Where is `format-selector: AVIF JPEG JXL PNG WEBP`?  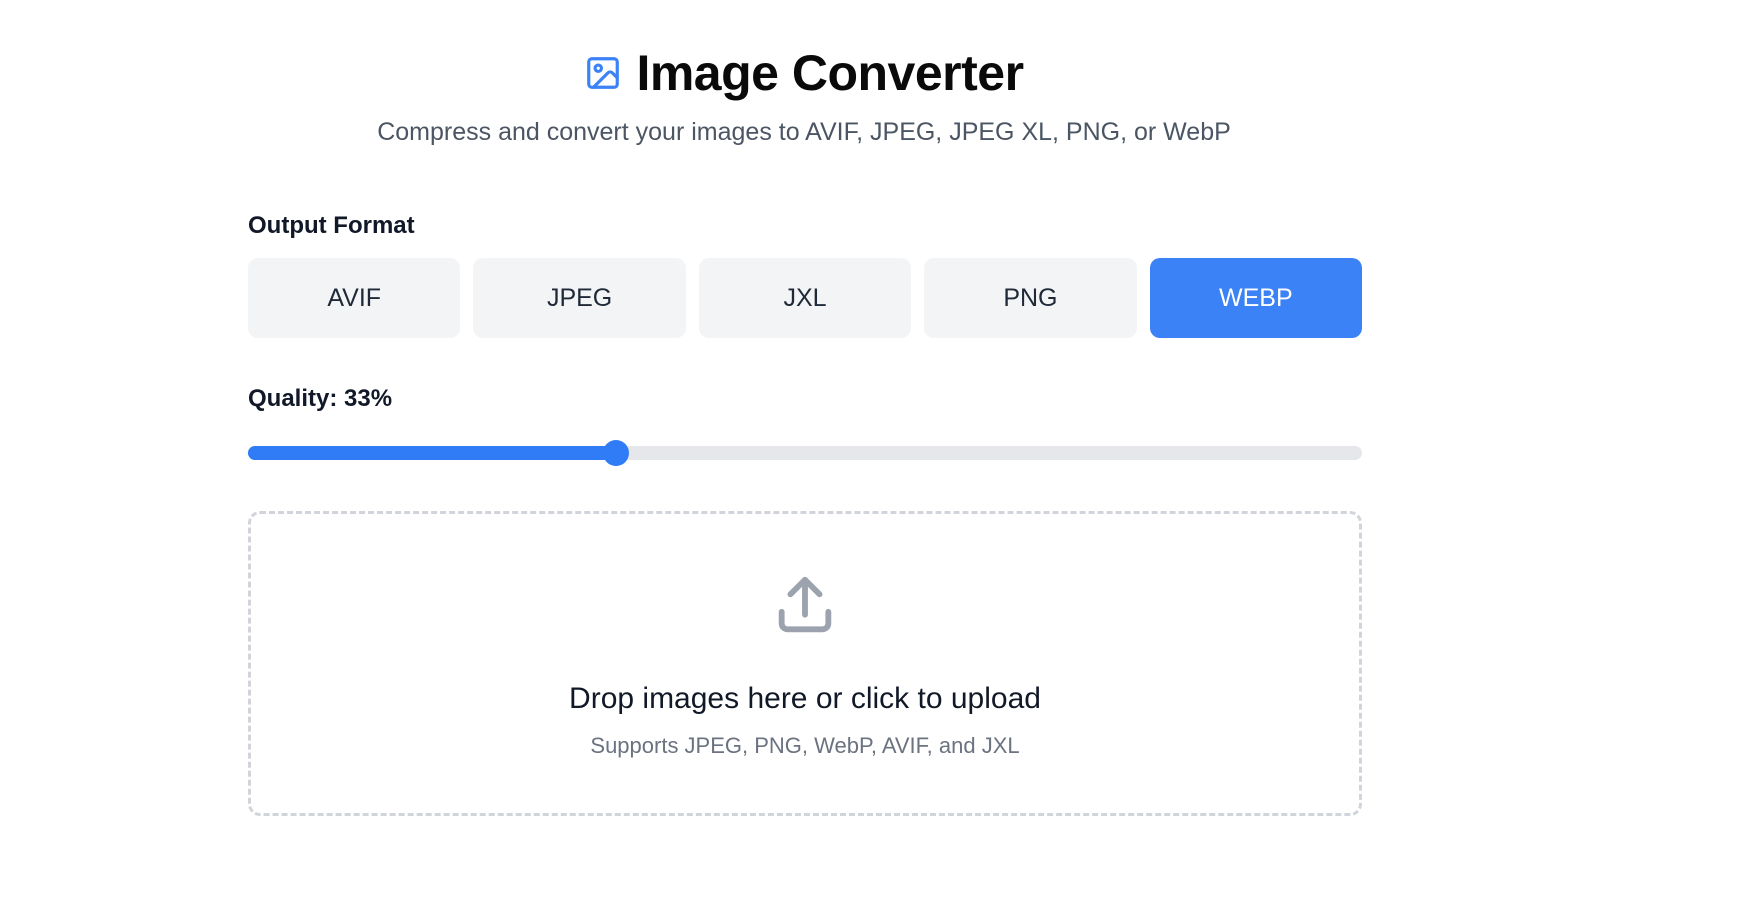 format-selector: AVIF JPEG JXL PNG WEBP is located at coordinates (805, 298).